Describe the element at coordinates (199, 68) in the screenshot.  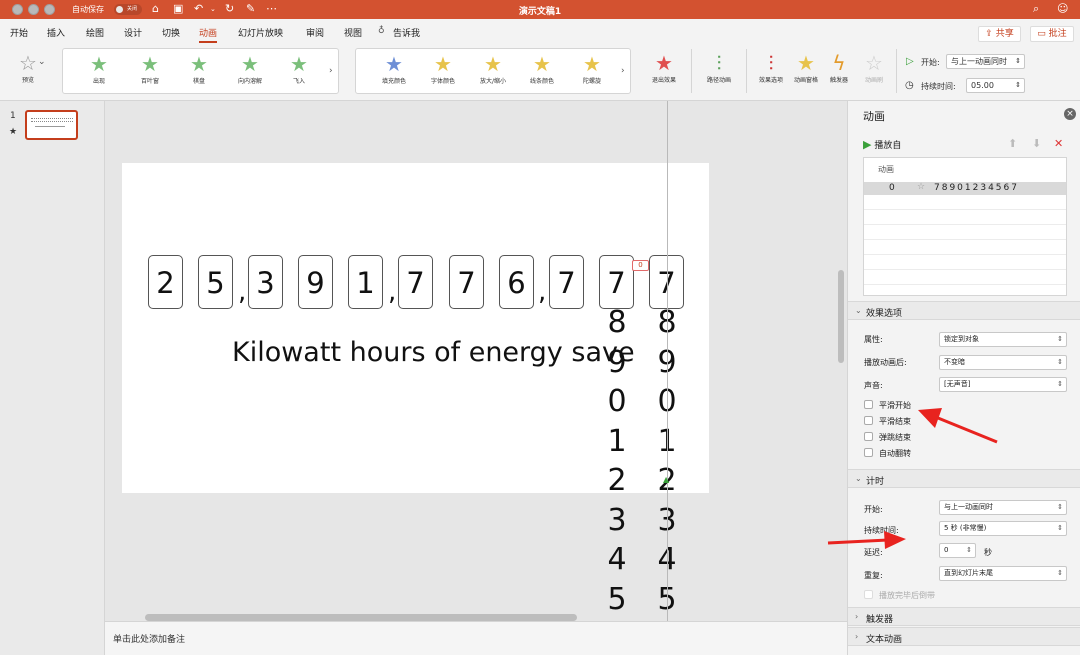
I see `effect-checkerboard: ★ 棋盘` at that location.